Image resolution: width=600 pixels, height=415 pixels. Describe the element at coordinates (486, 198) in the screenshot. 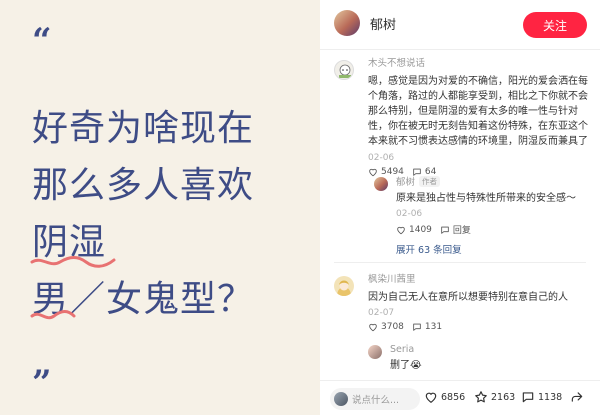

I see `comment-text: 原来是独占性与特殊性所带来的安全感～` at that location.